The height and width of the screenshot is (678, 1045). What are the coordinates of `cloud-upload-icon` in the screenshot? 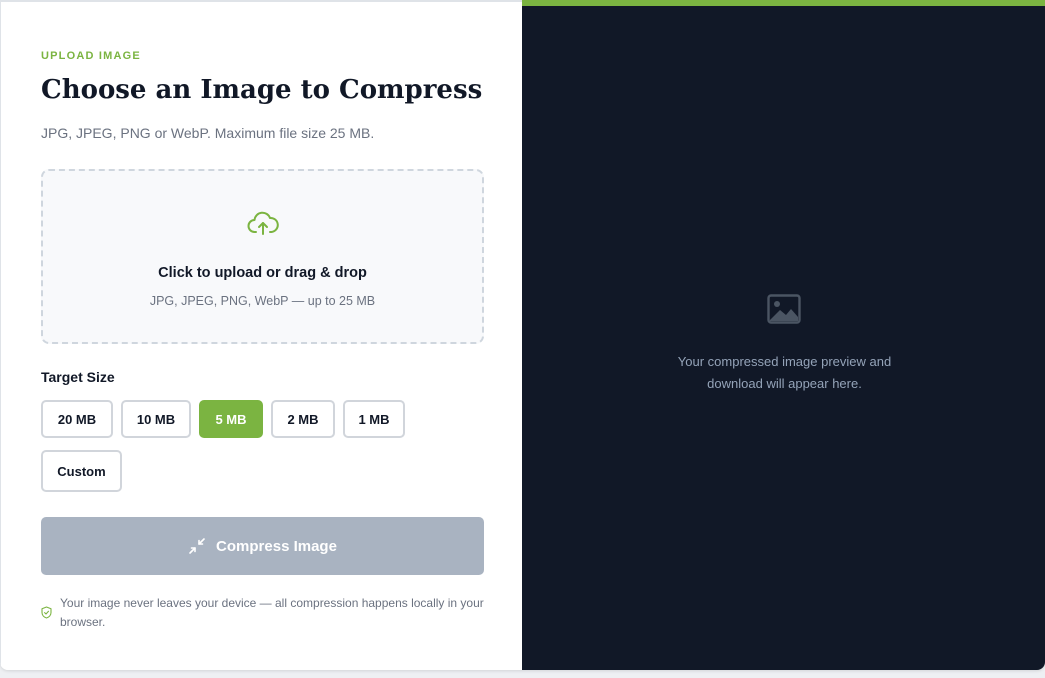 It's located at (263, 223).